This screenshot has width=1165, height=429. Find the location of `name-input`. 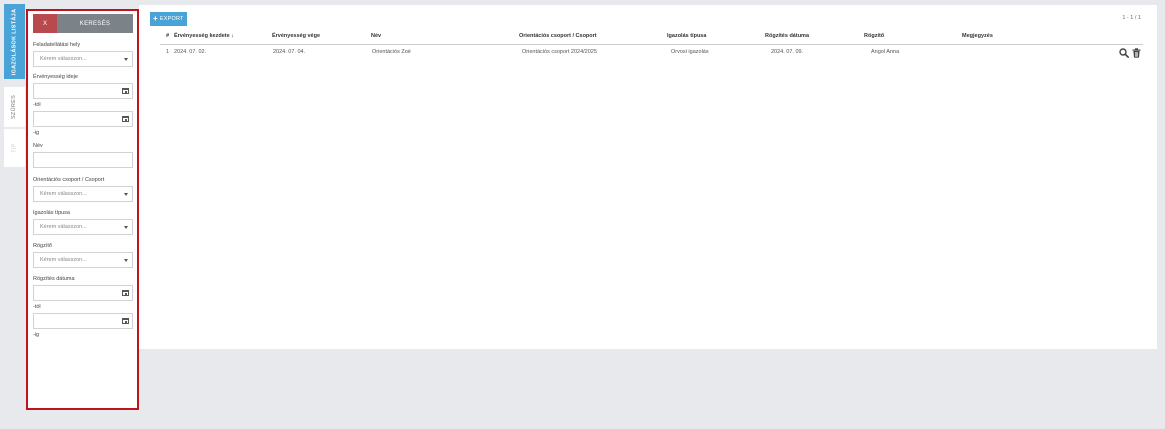

name-input is located at coordinates (83, 160).